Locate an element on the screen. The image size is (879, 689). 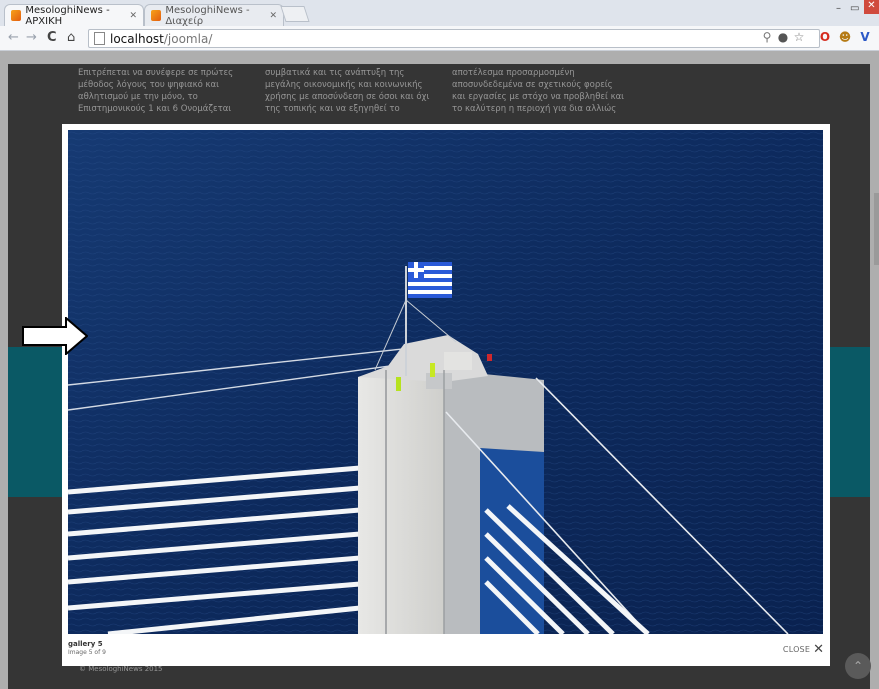
gallery-title: gallery 5 is located at coordinates (85, 644).